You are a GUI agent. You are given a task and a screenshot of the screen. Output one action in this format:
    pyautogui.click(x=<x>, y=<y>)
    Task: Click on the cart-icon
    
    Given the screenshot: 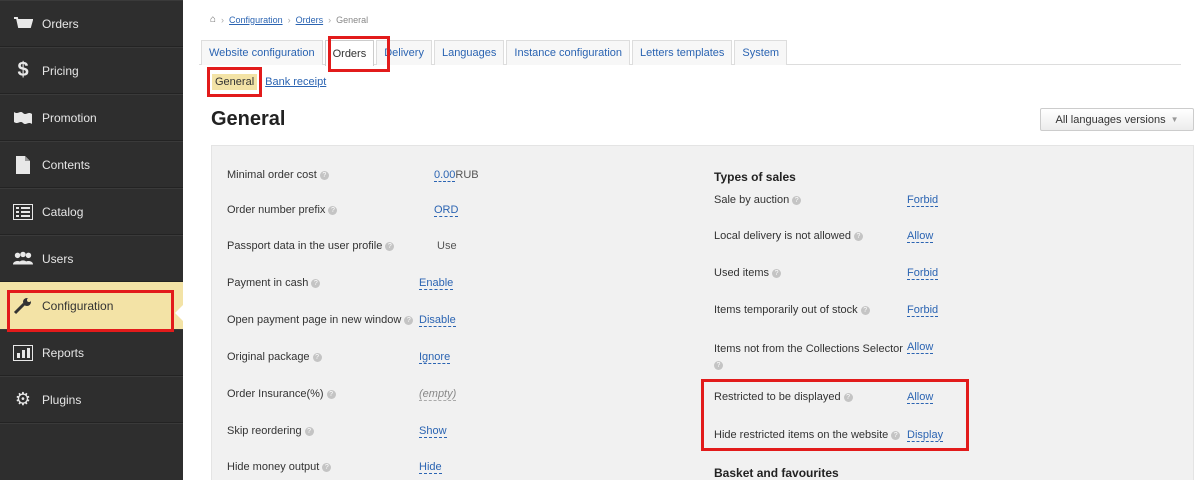 What is the action you would take?
    pyautogui.click(x=23, y=24)
    